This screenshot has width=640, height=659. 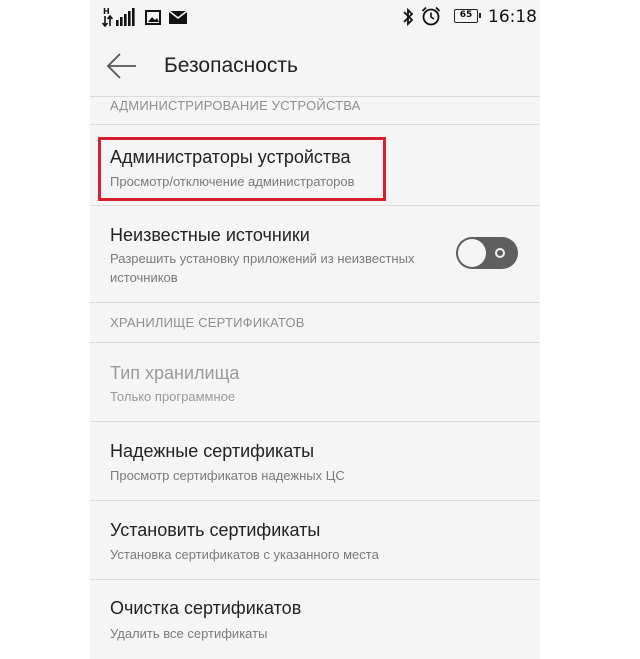 I want to click on battery-icon: 65, so click(x=467, y=16).